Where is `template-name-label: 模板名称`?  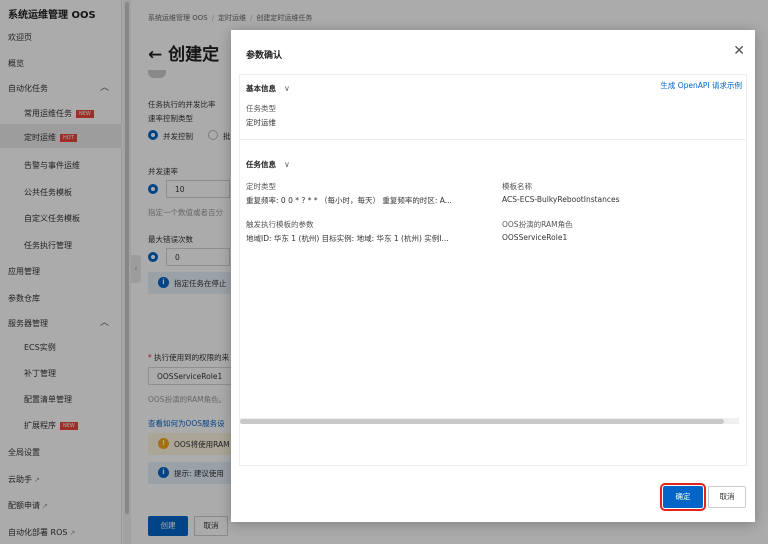 template-name-label: 模板名称 is located at coordinates (517, 186).